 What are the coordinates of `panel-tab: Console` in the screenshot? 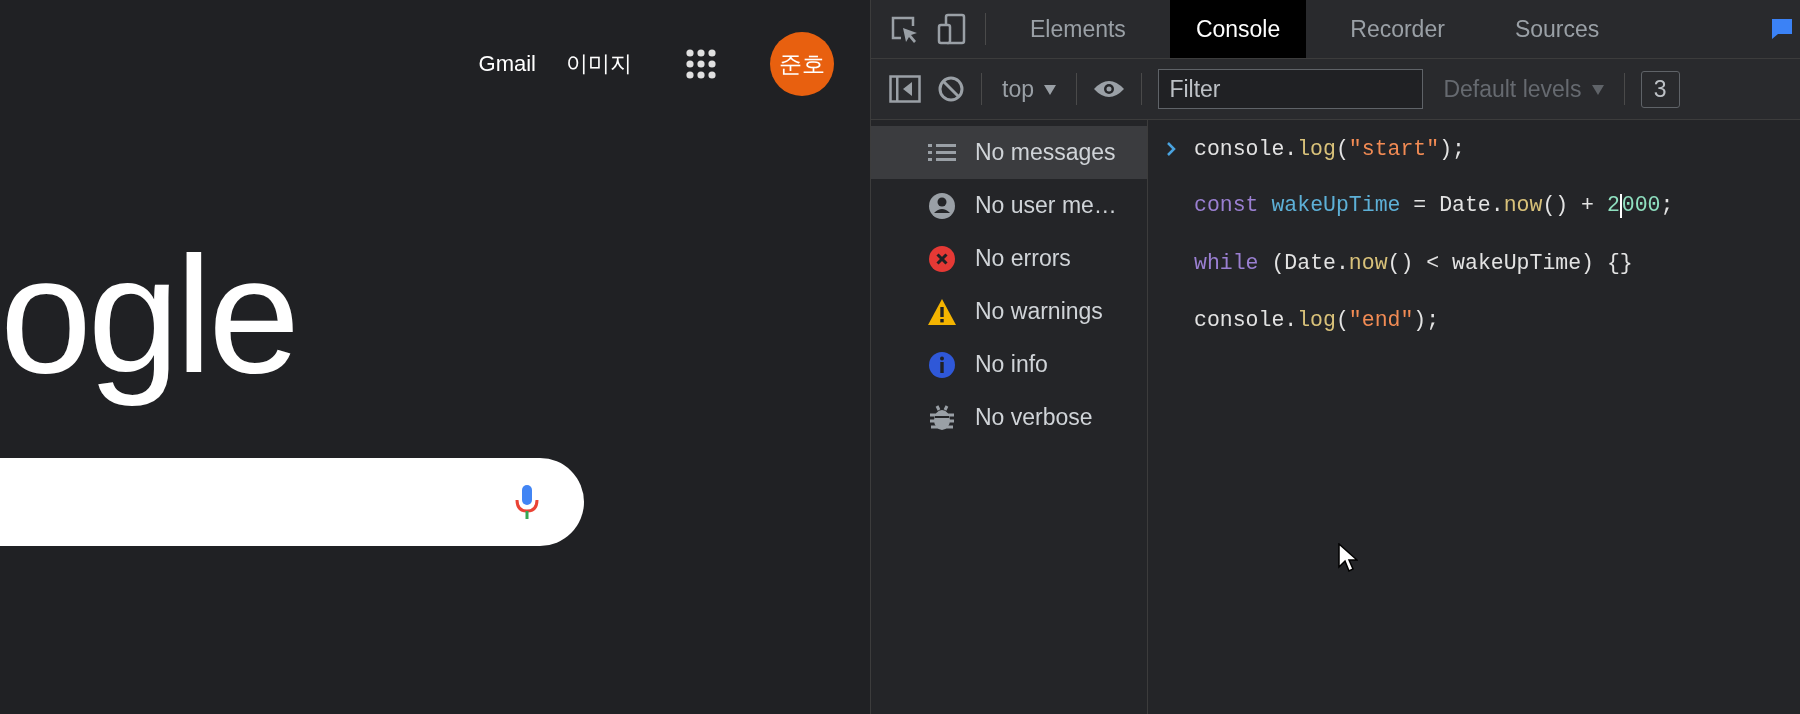 It's located at (1238, 29).